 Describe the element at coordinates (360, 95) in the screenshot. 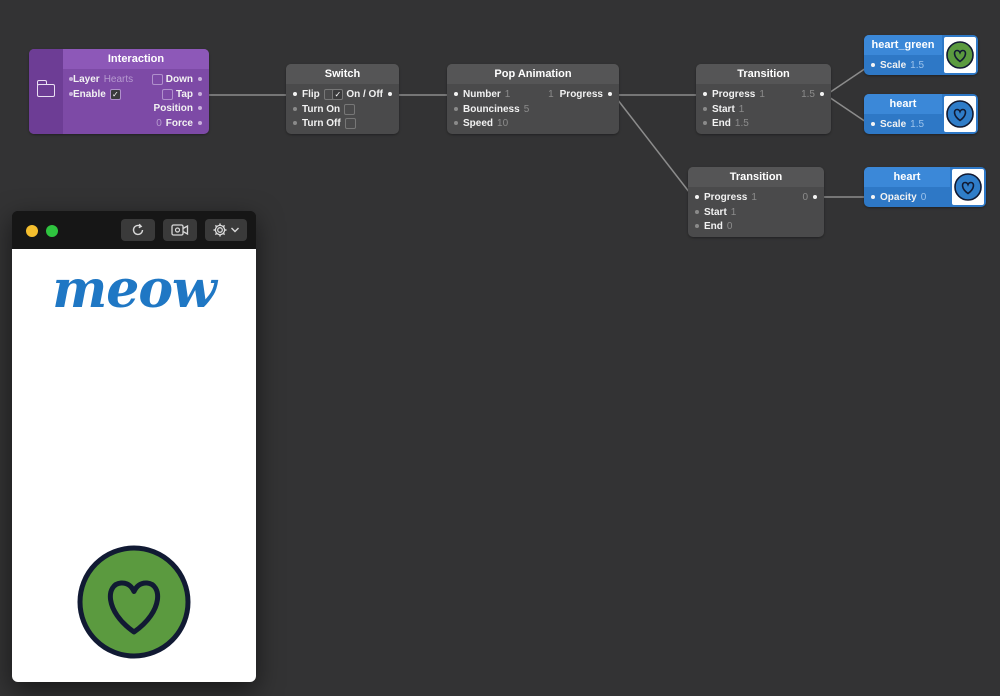

I see `switch-output-on-off: ✓ On / Off` at that location.